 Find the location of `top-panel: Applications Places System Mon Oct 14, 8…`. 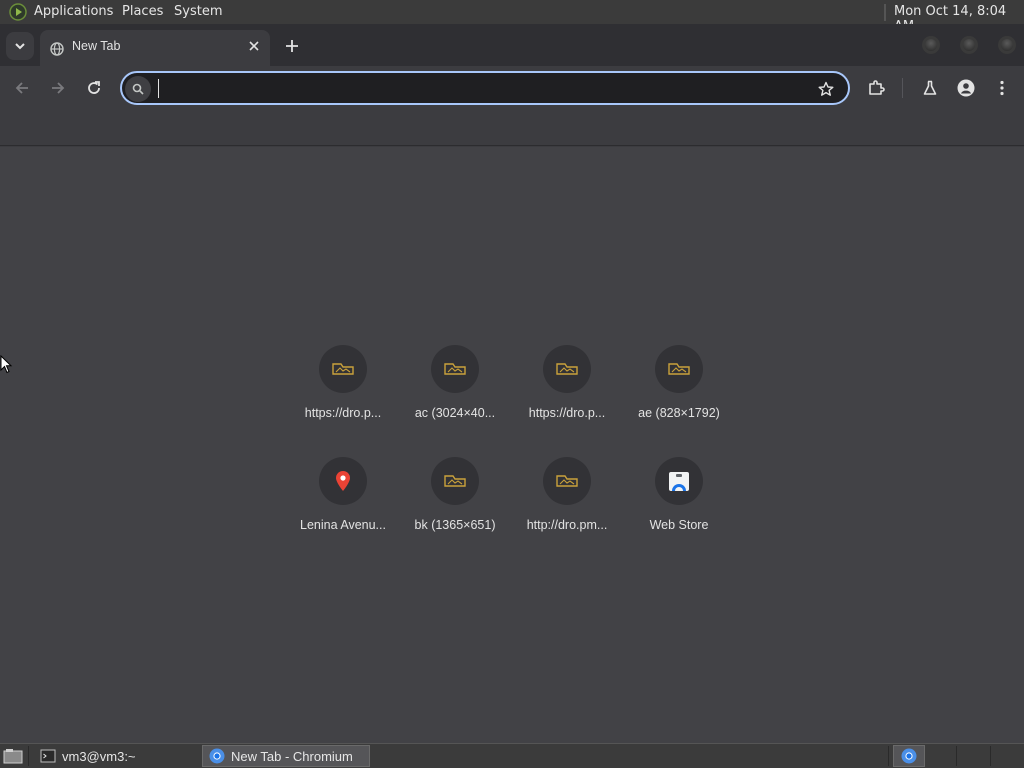

top-panel: Applications Places System Mon Oct 14, 8… is located at coordinates (512, 17).